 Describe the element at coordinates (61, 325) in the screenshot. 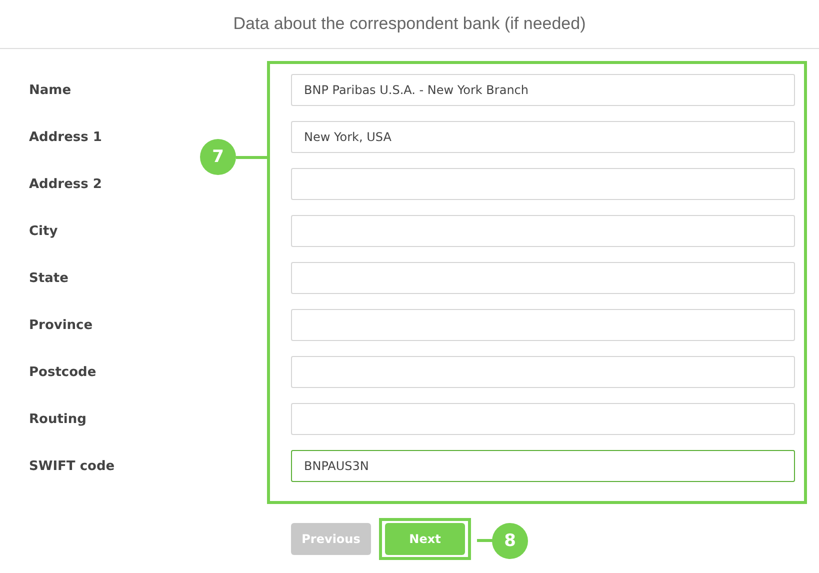

I see `field-label: Province` at that location.